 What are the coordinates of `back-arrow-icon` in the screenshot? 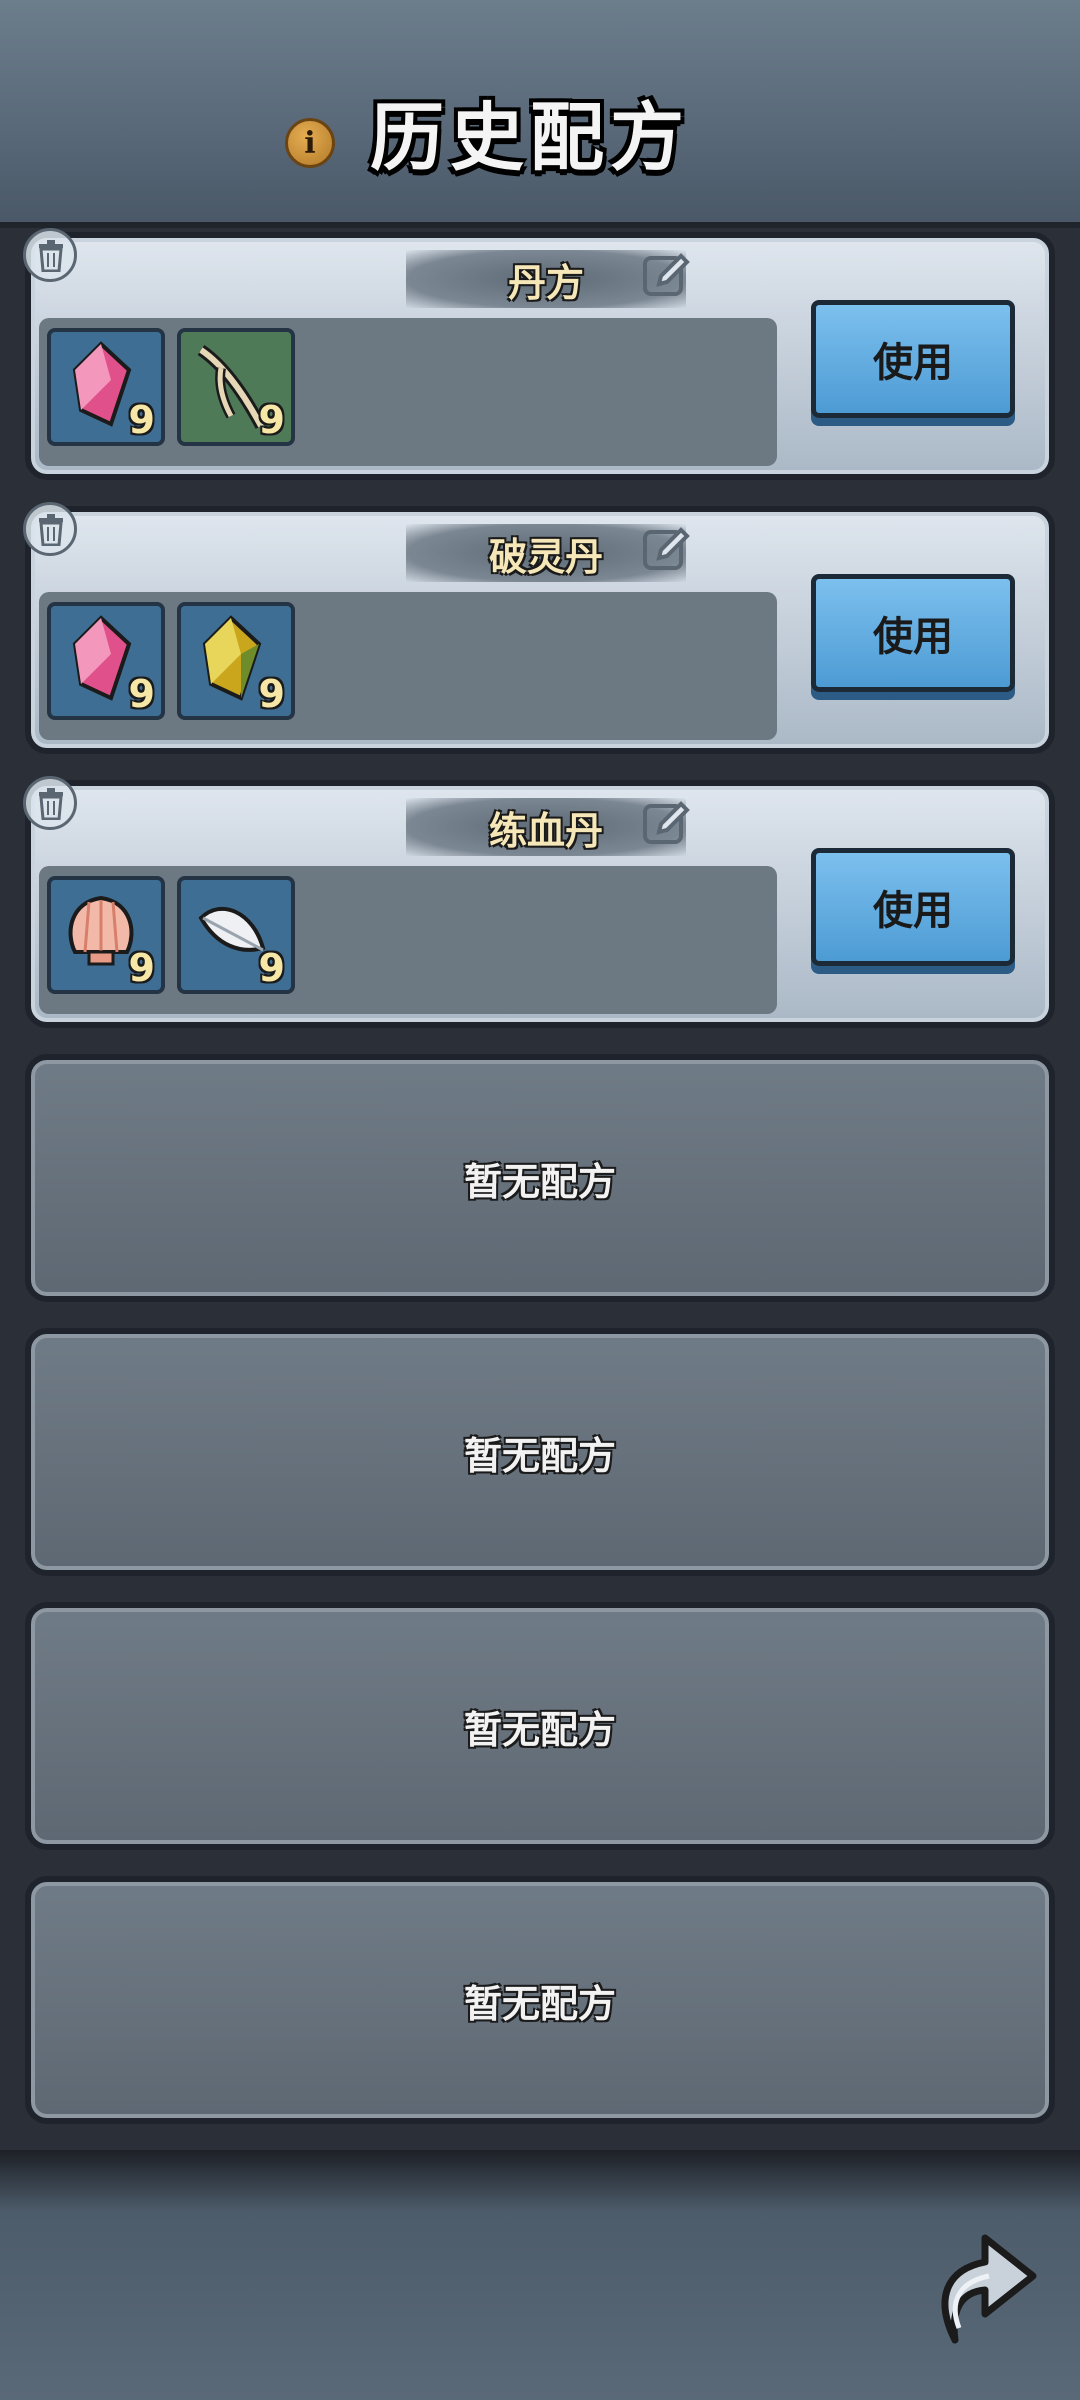 It's located at (980, 2280).